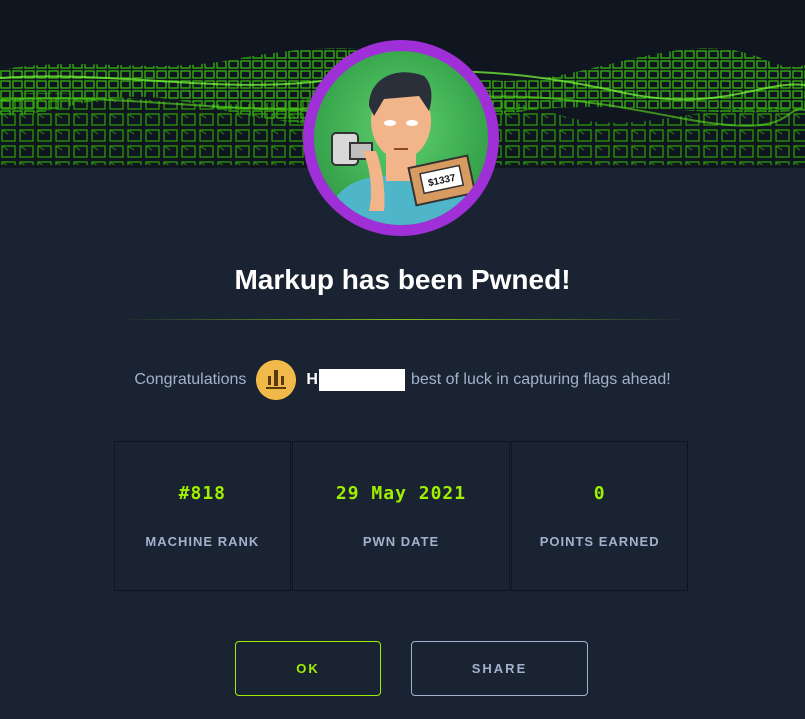  What do you see at coordinates (308, 668) in the screenshot?
I see `ok-button: OK` at bounding box center [308, 668].